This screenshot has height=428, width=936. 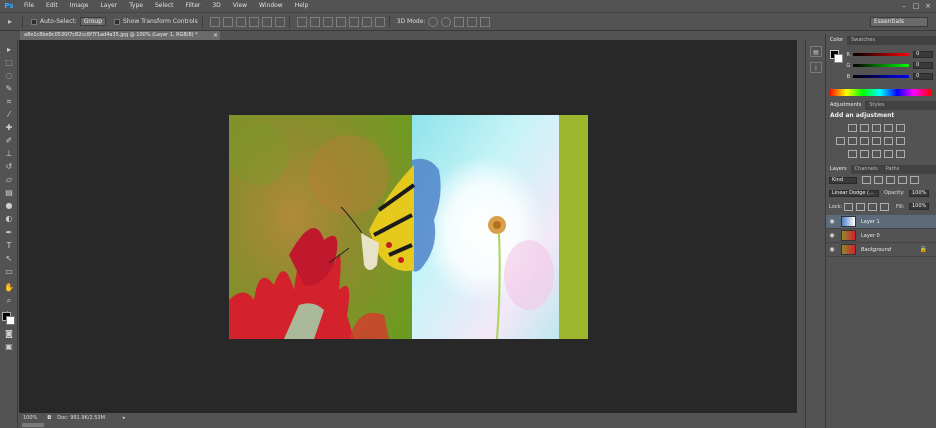 What do you see at coordinates (30, 418) in the screenshot?
I see `zoom-level: 100%` at bounding box center [30, 418].